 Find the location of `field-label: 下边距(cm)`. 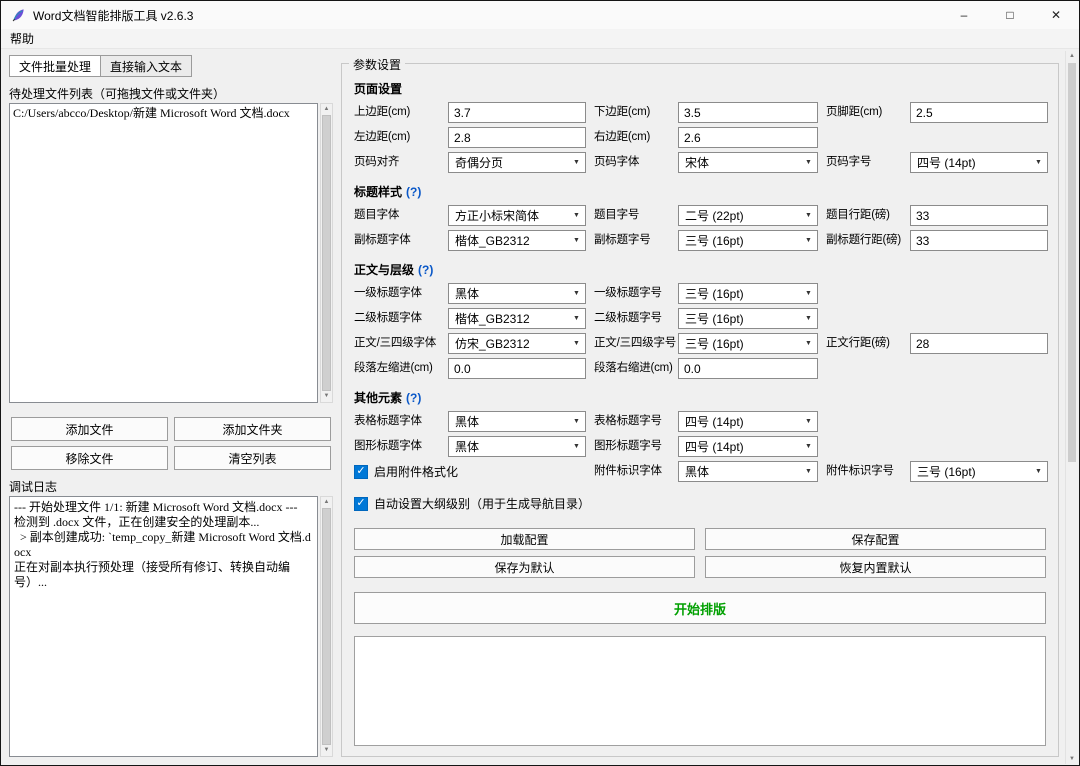

field-label: 下边距(cm) is located at coordinates (622, 112).